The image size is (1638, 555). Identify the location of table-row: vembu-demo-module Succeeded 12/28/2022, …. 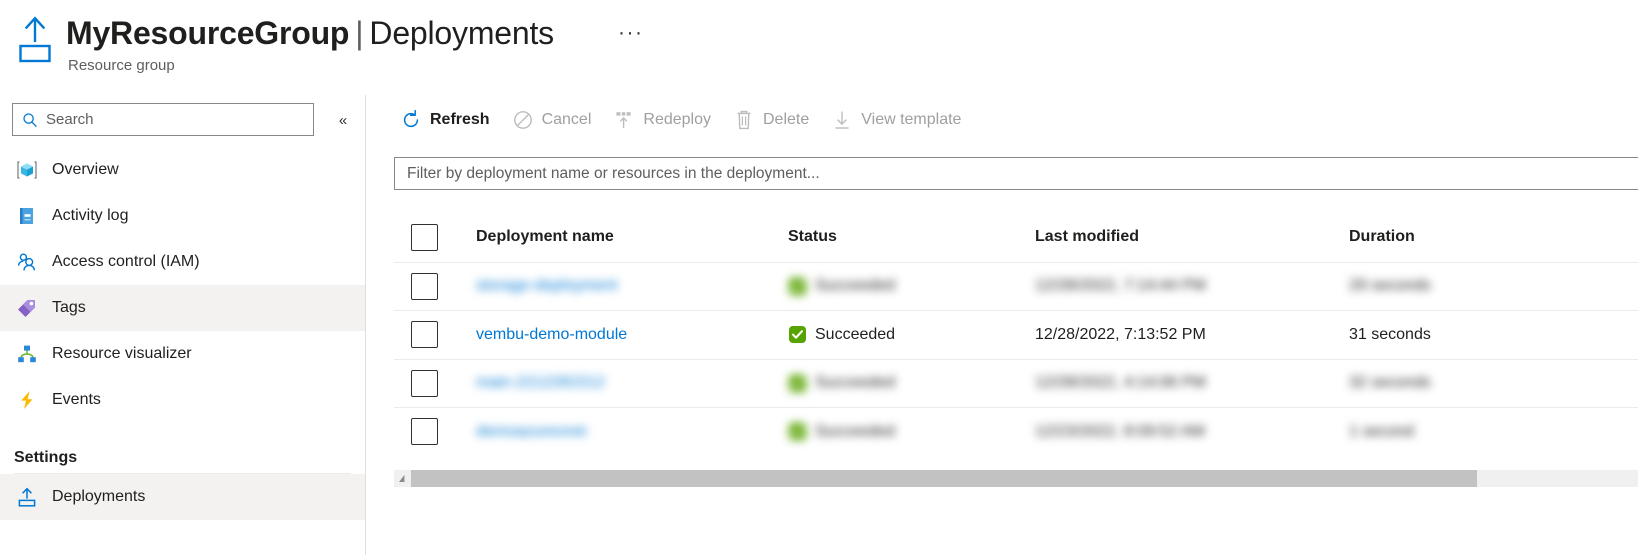
(1016, 334).